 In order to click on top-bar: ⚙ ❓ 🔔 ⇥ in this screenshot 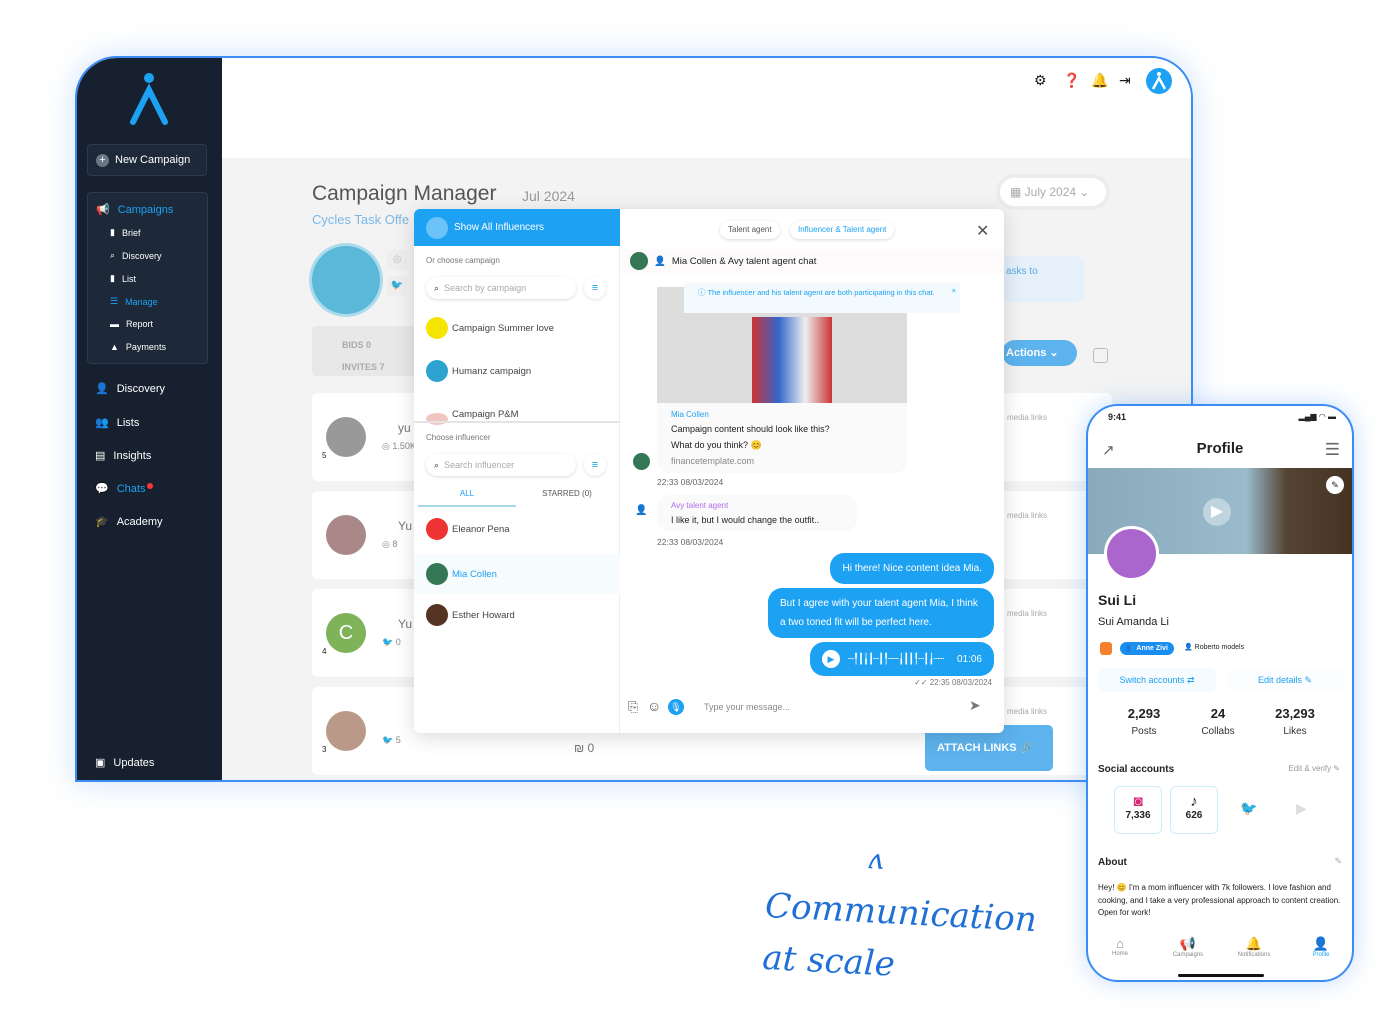, I will do `click(706, 108)`.